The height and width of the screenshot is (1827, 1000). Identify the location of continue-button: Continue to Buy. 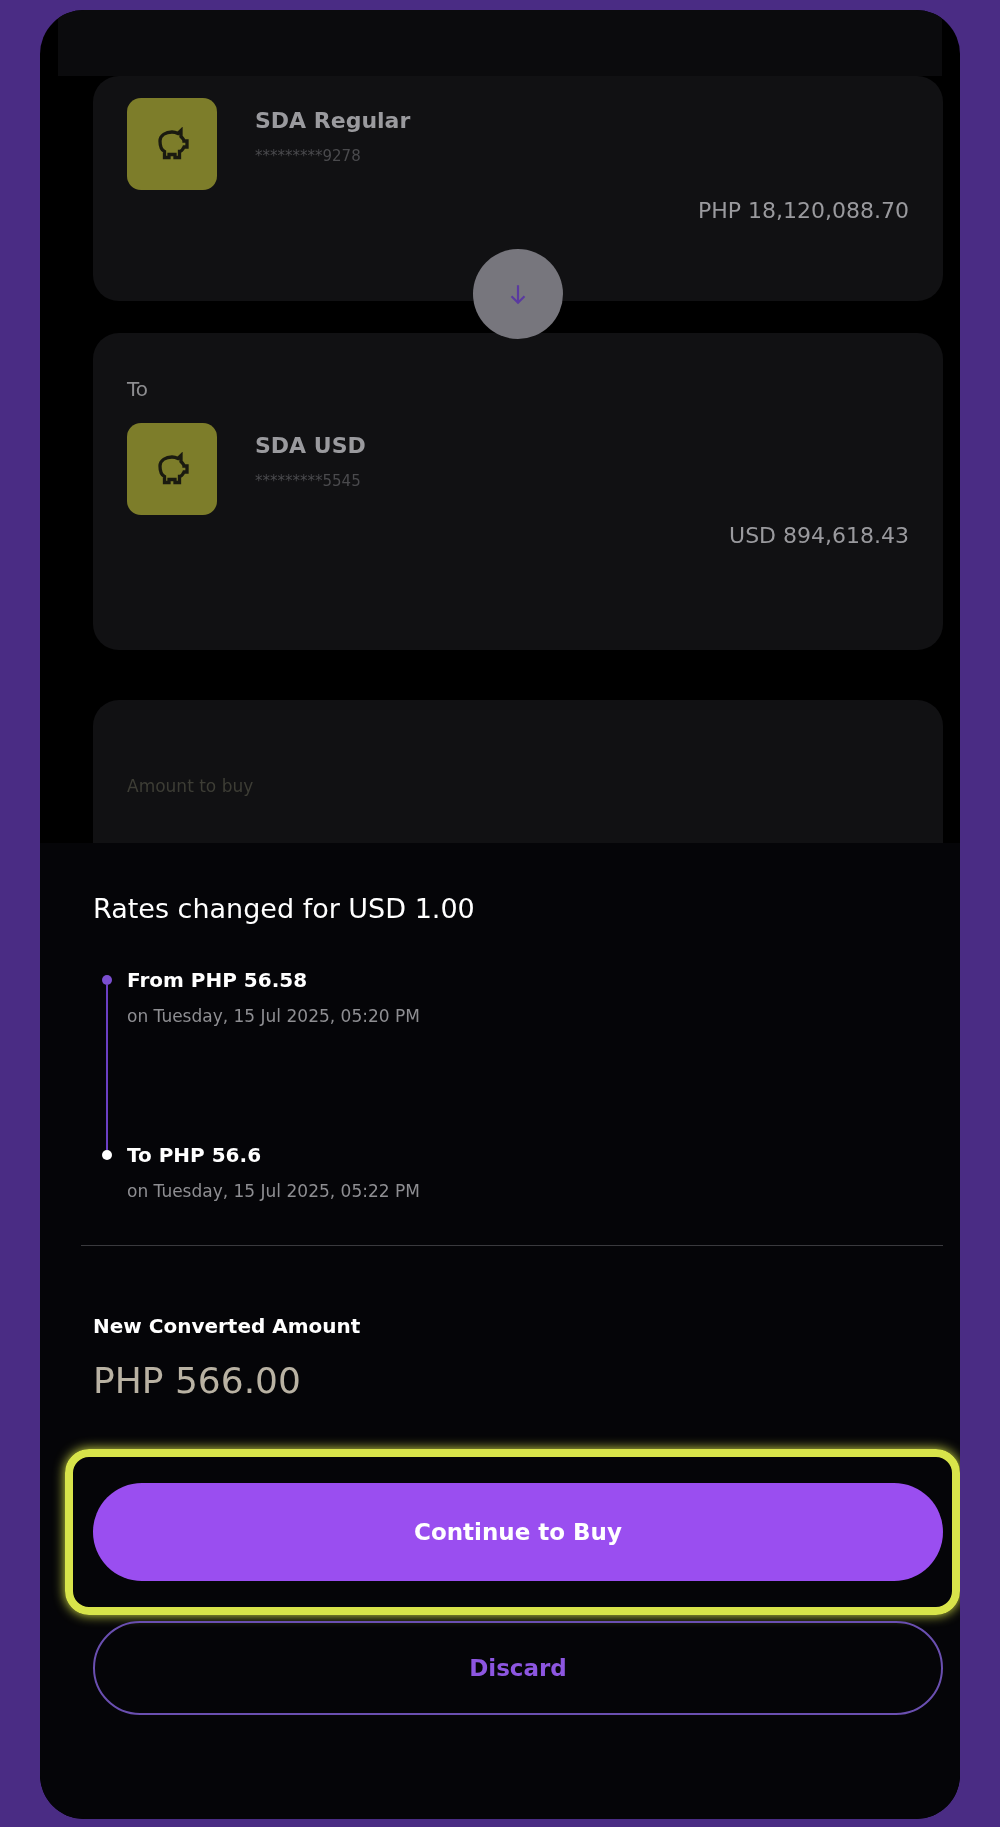
(518, 1532).